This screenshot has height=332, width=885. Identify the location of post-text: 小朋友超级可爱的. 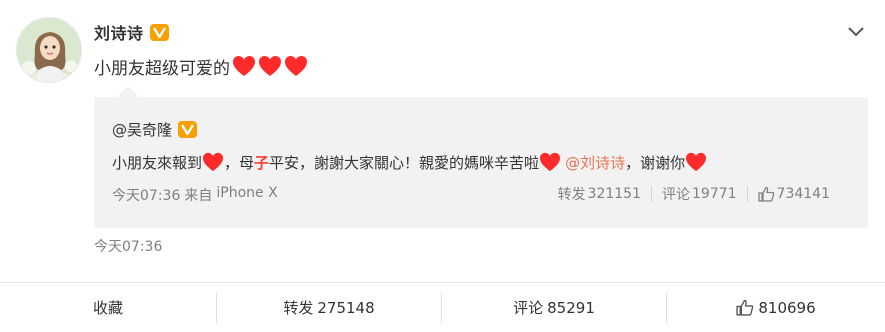
(201, 66).